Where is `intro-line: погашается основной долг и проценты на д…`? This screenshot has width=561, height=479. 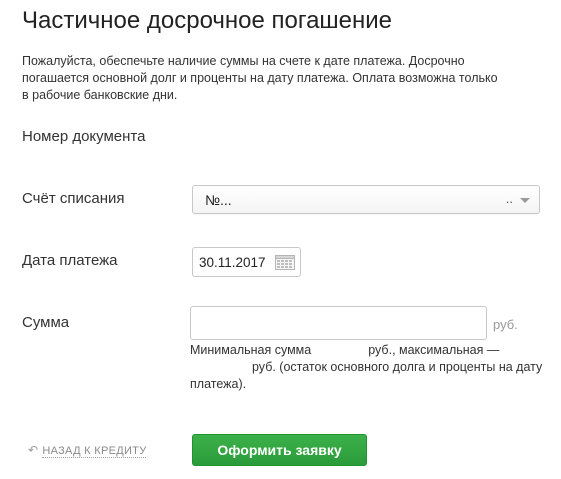
intro-line: погашается основной долг и проценты на д… is located at coordinates (260, 78).